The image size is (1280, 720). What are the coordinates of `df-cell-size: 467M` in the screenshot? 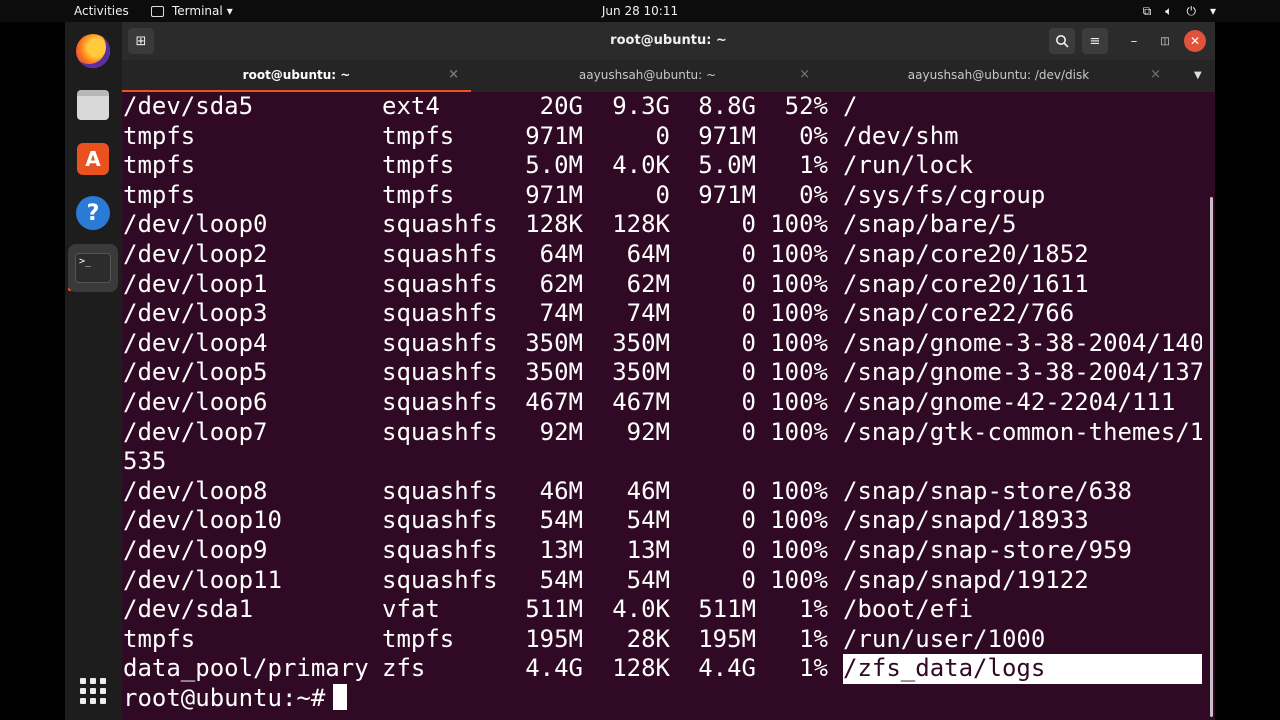 It's located at (554, 401).